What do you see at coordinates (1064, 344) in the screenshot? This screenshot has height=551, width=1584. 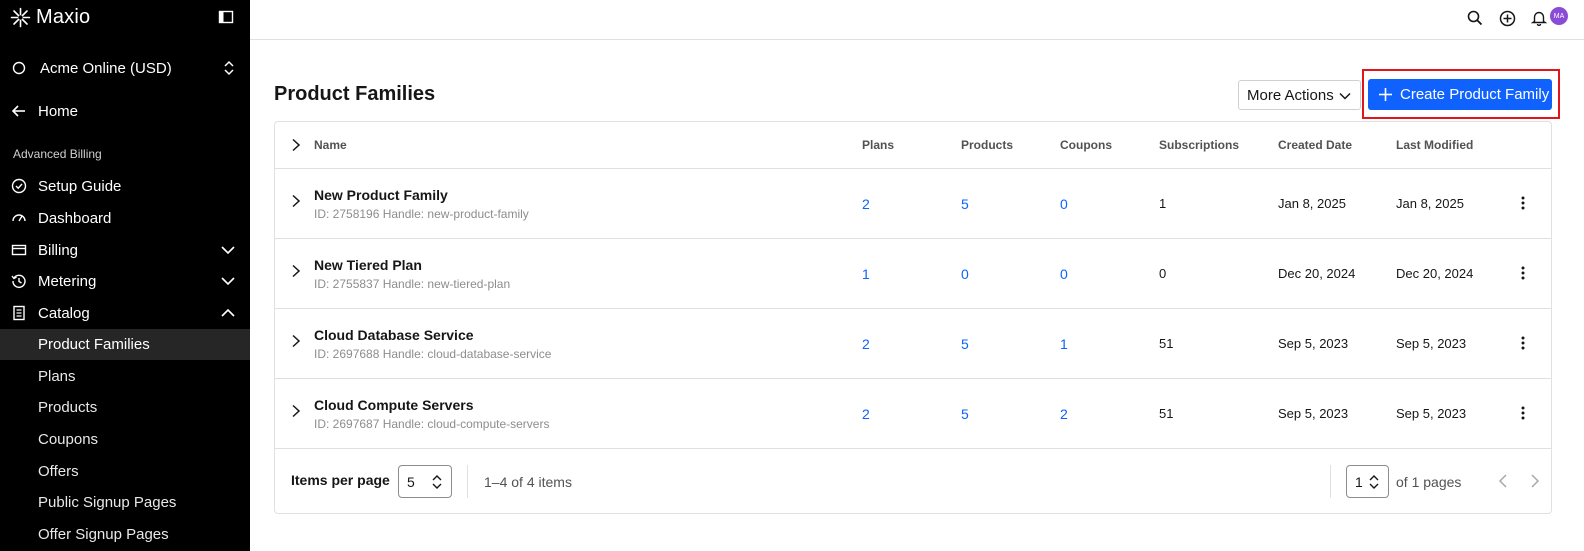 I see `row-coupons-link: 1` at bounding box center [1064, 344].